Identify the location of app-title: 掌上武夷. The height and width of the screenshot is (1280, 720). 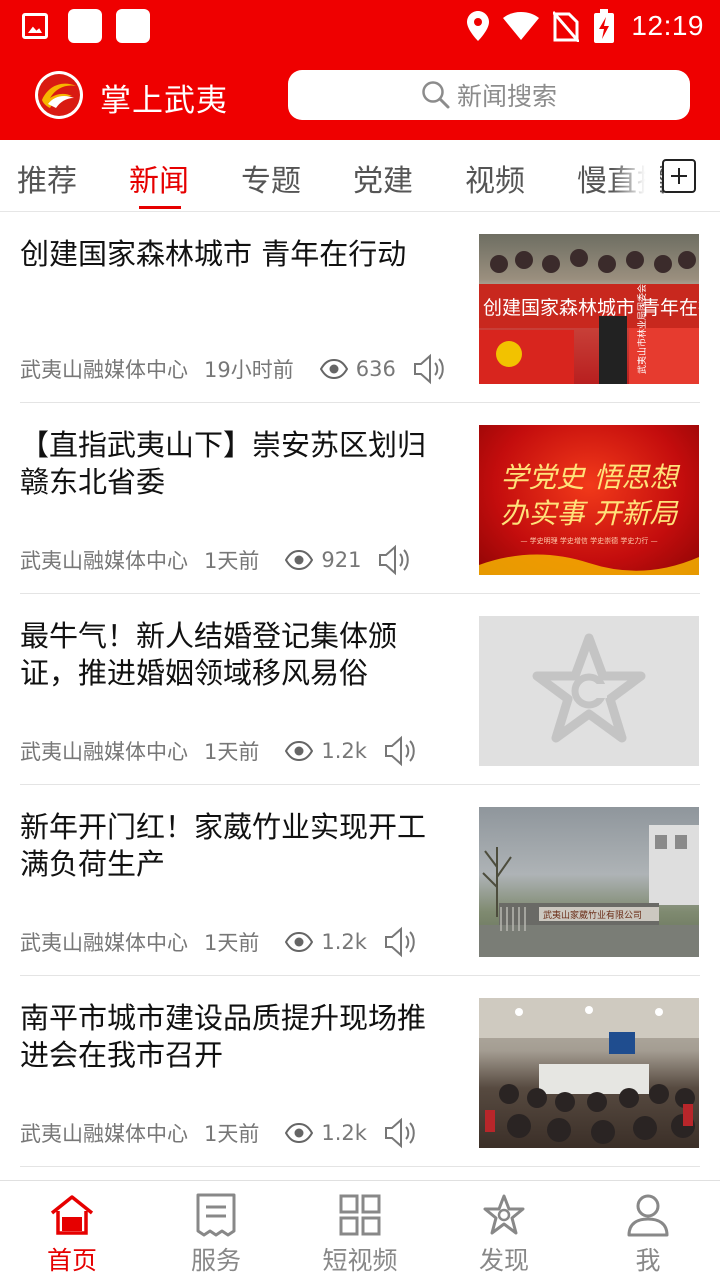
(164, 101).